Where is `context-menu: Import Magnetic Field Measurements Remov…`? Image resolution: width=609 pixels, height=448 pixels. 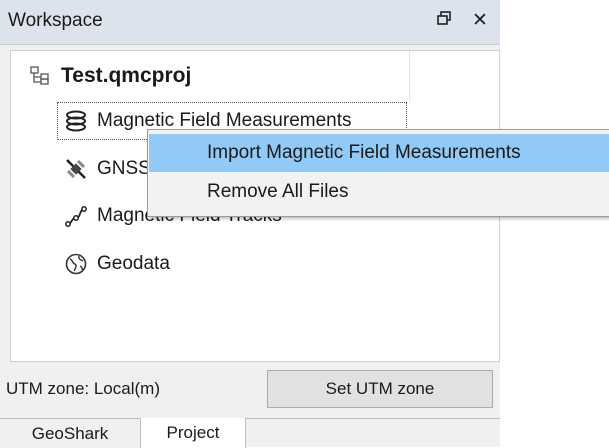 context-menu: Import Magnetic Field Measurements Remov… is located at coordinates (378, 173).